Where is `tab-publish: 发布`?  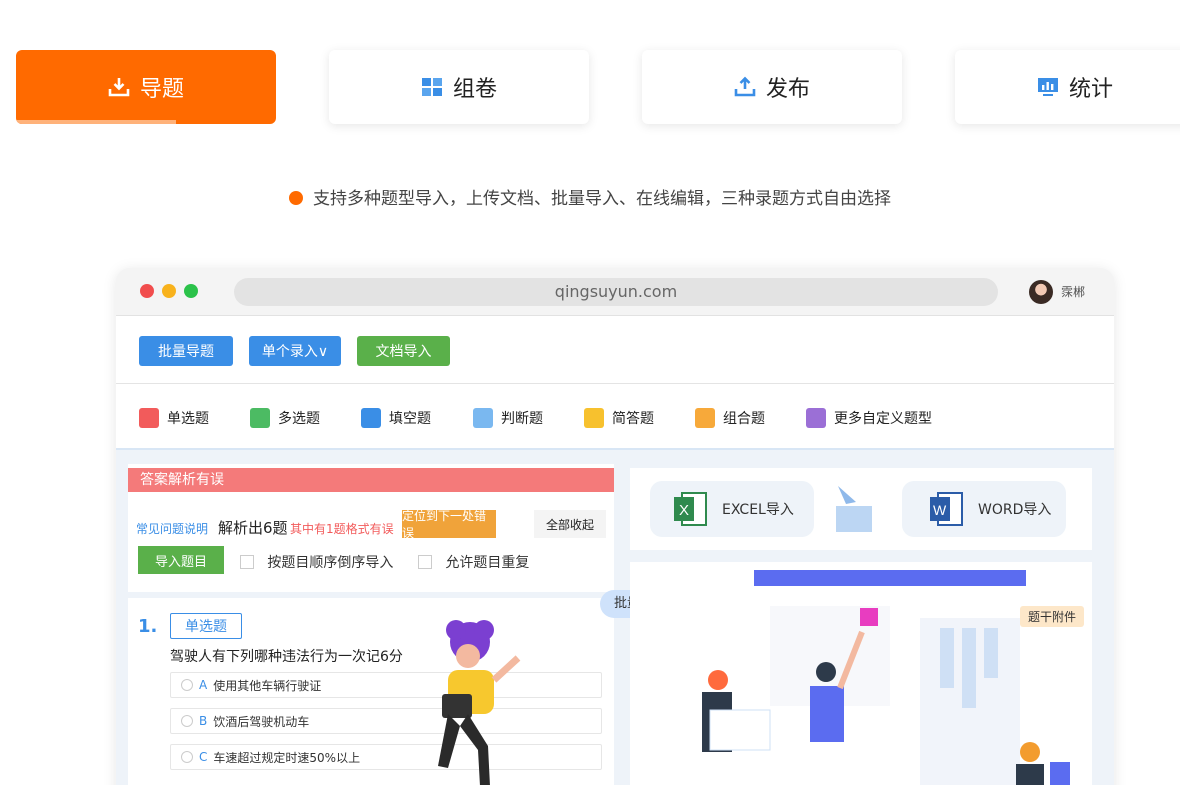 tab-publish: 发布 is located at coordinates (772, 87).